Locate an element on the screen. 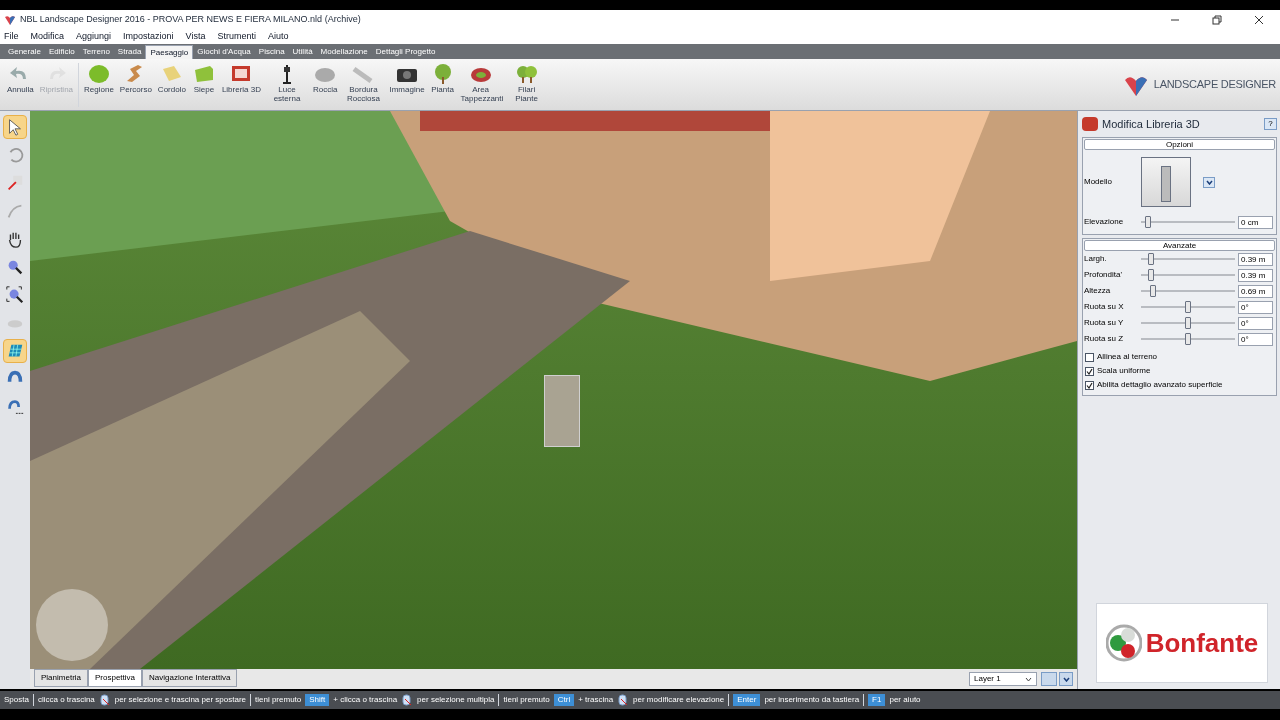 The image size is (1280, 720). toolbar-button: Libreria 3D is located at coordinates (241, 78).